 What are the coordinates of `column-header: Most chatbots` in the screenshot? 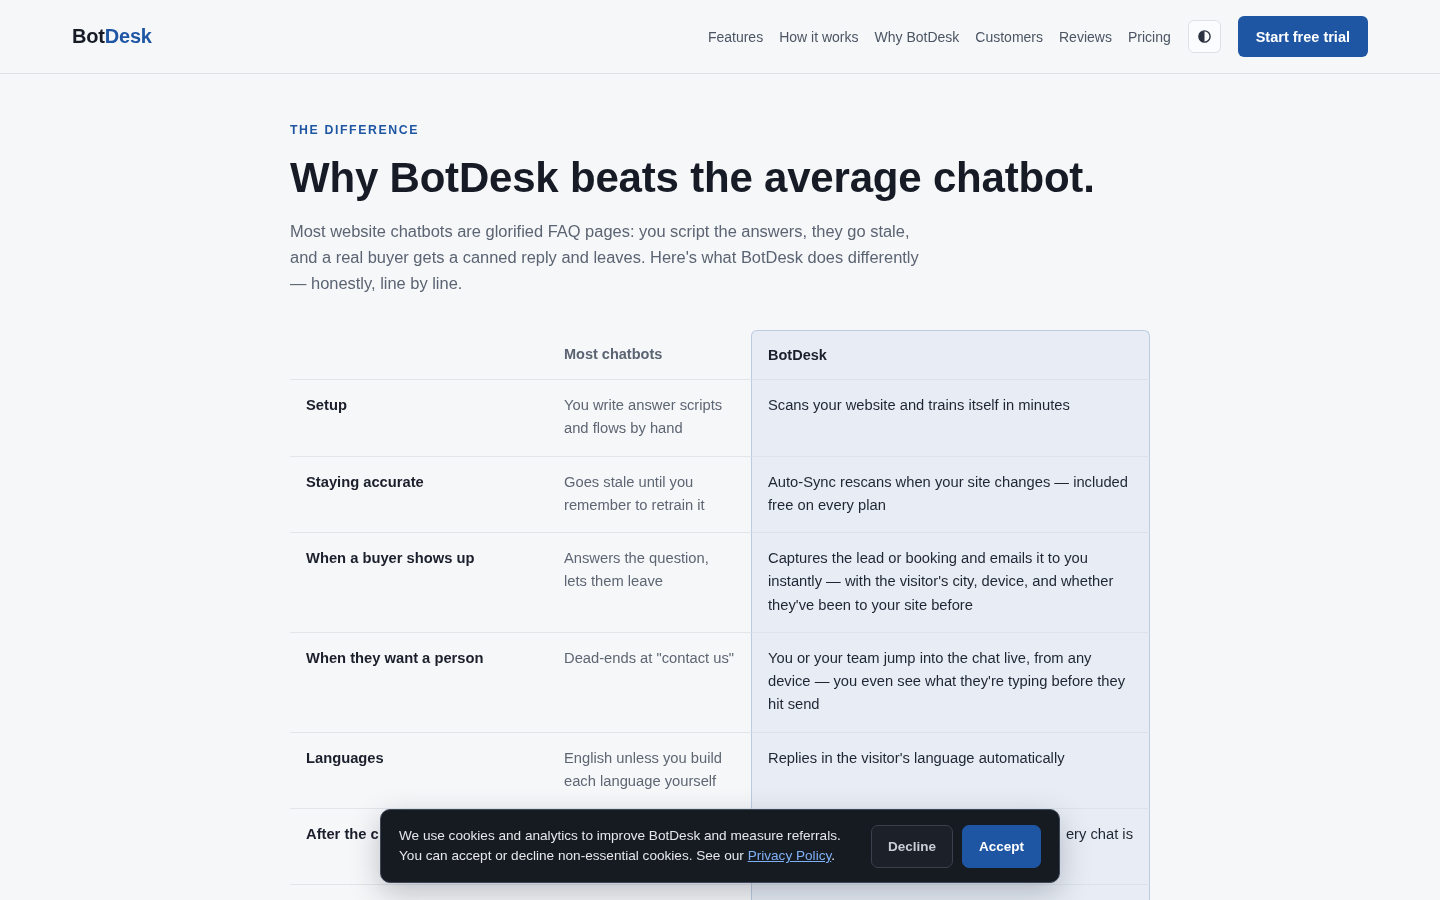 It's located at (613, 354).